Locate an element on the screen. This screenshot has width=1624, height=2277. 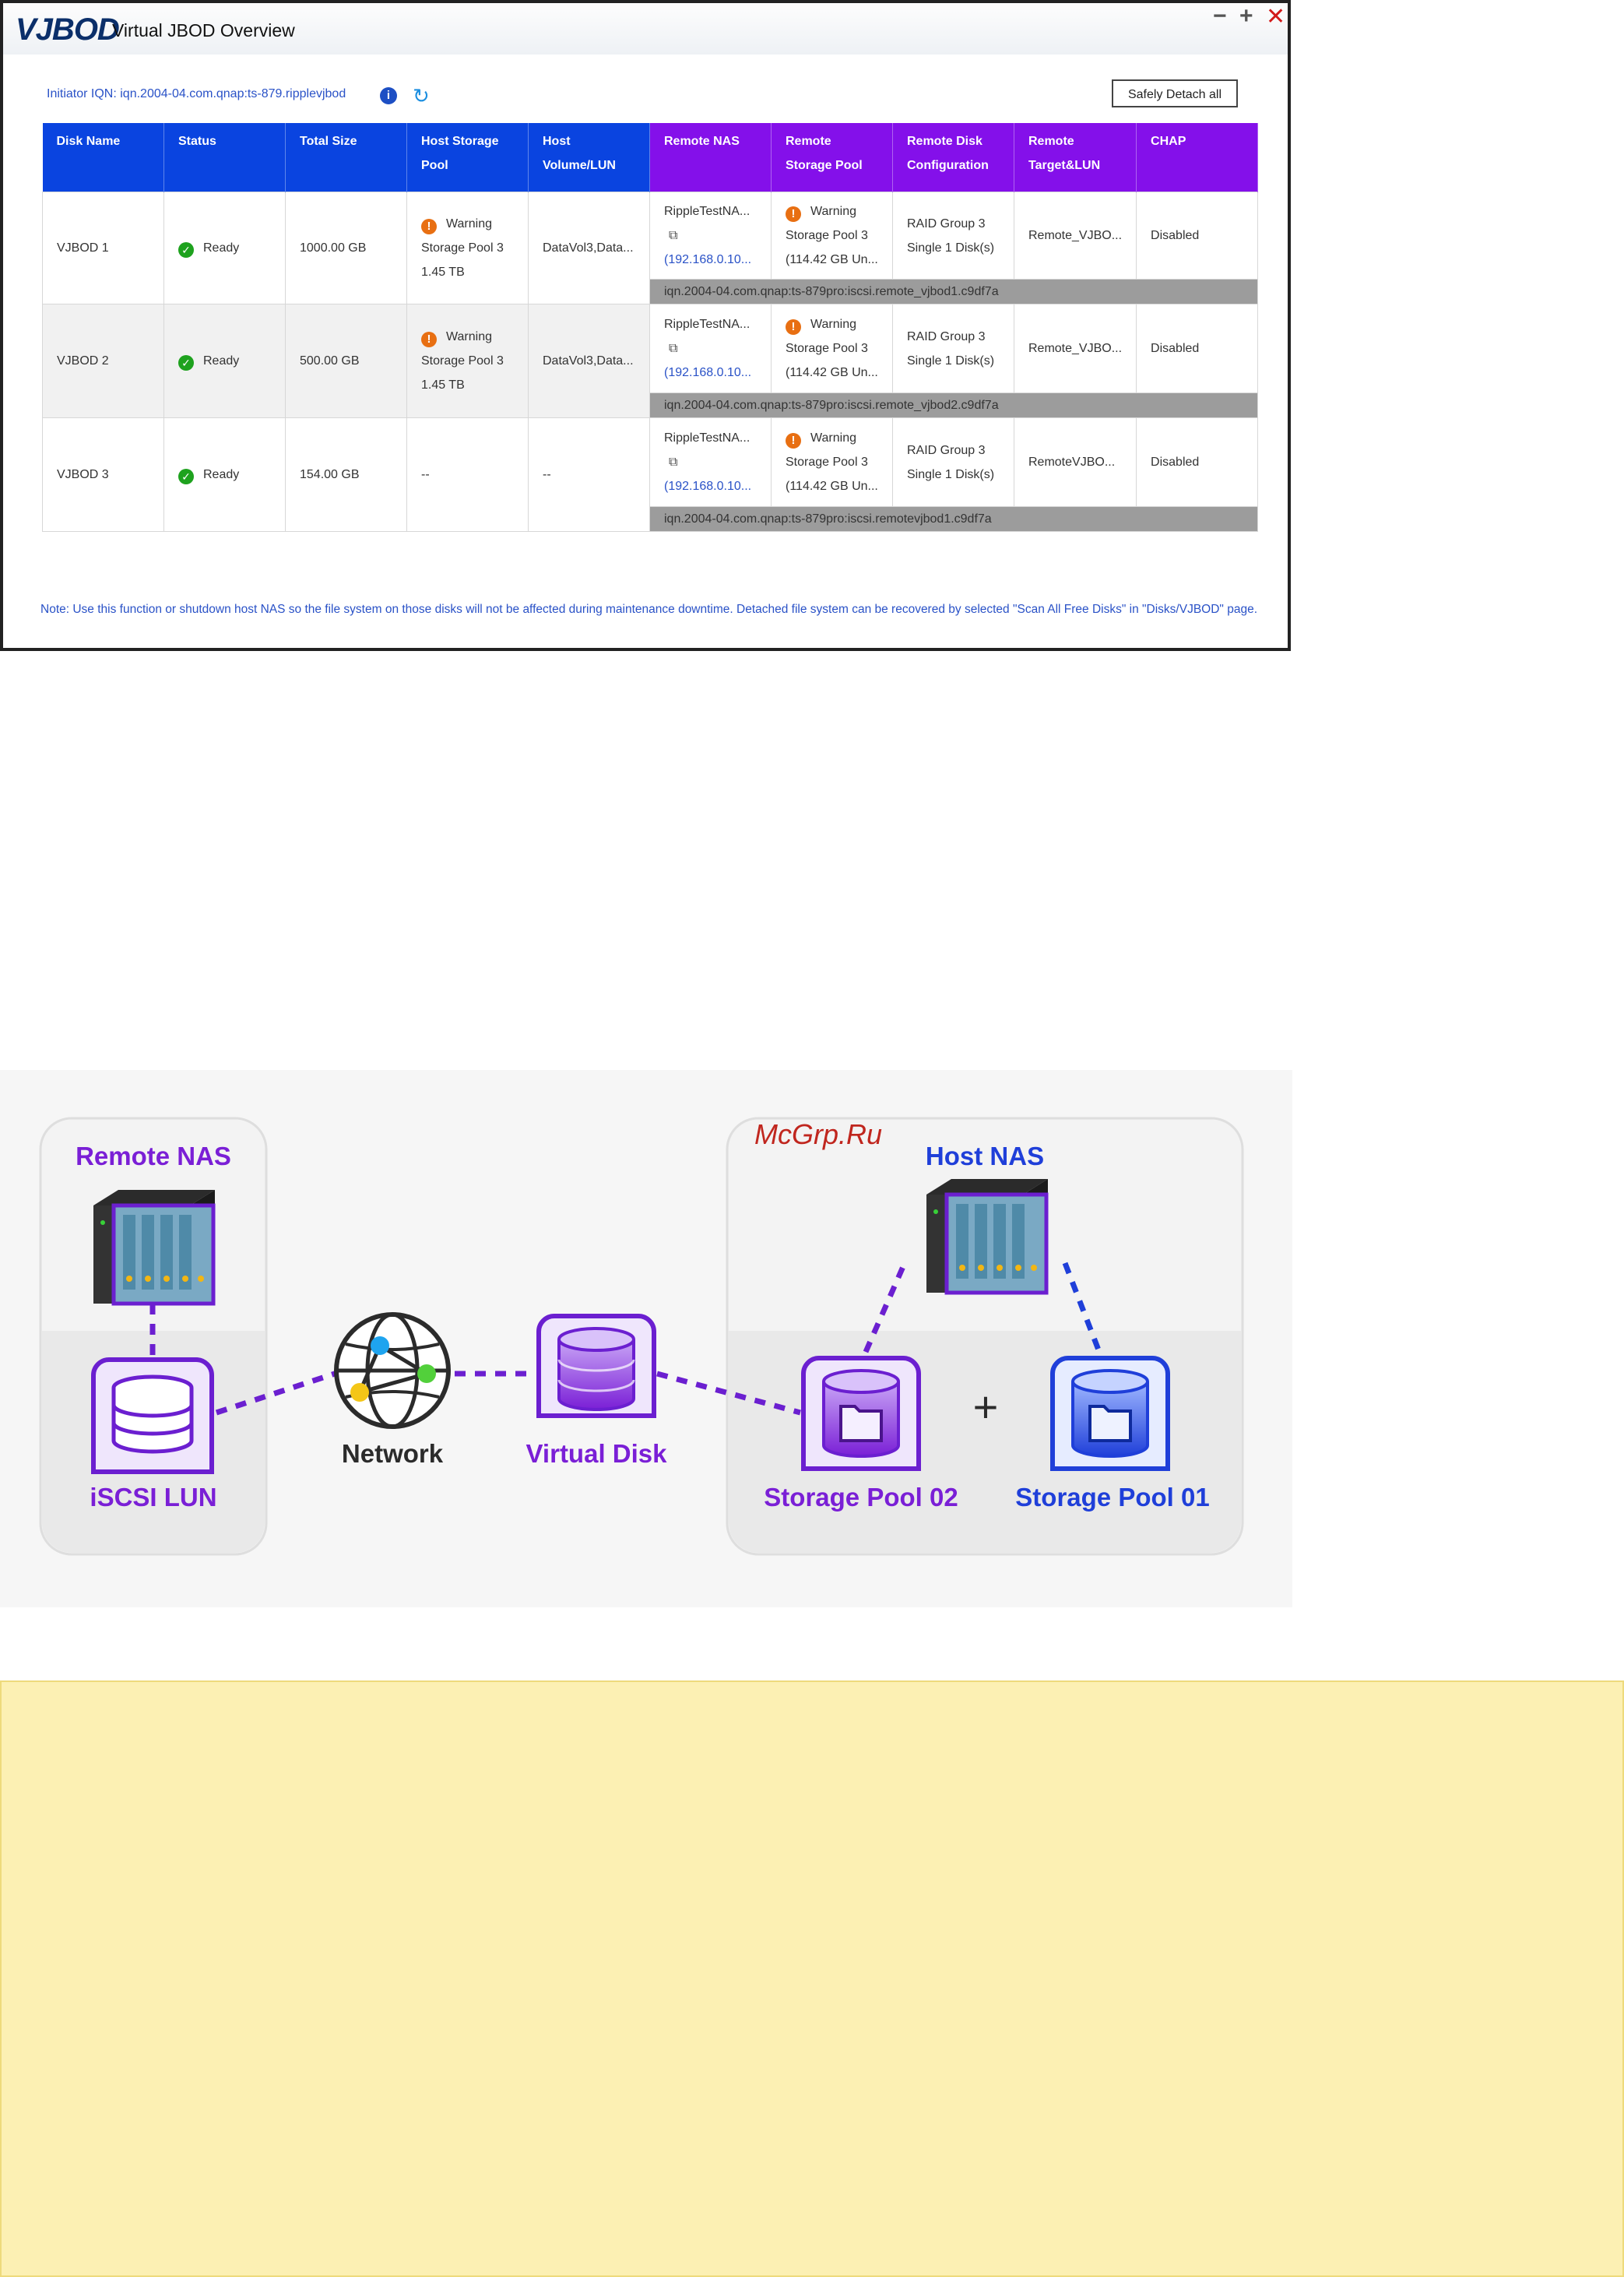
total-size: 154.00 GB is located at coordinates (346, 474).